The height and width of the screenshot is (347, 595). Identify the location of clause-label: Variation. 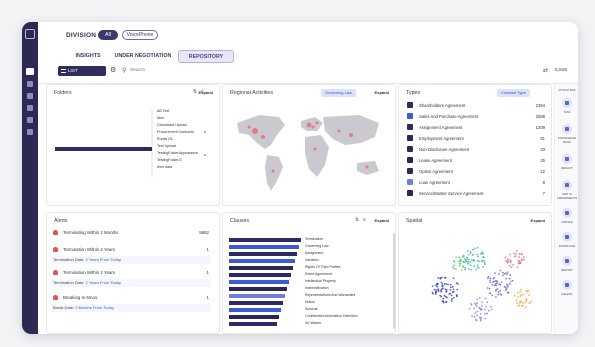
(312, 260).